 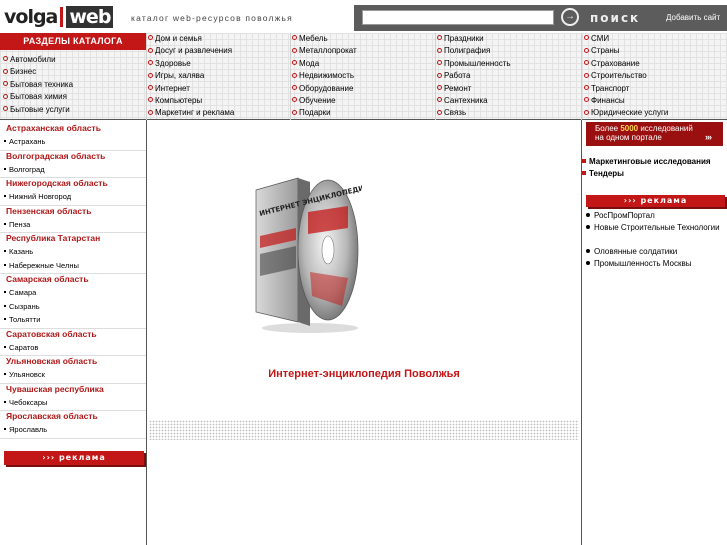 I want to click on catalog-item: Бизнес, so click(x=38, y=72).